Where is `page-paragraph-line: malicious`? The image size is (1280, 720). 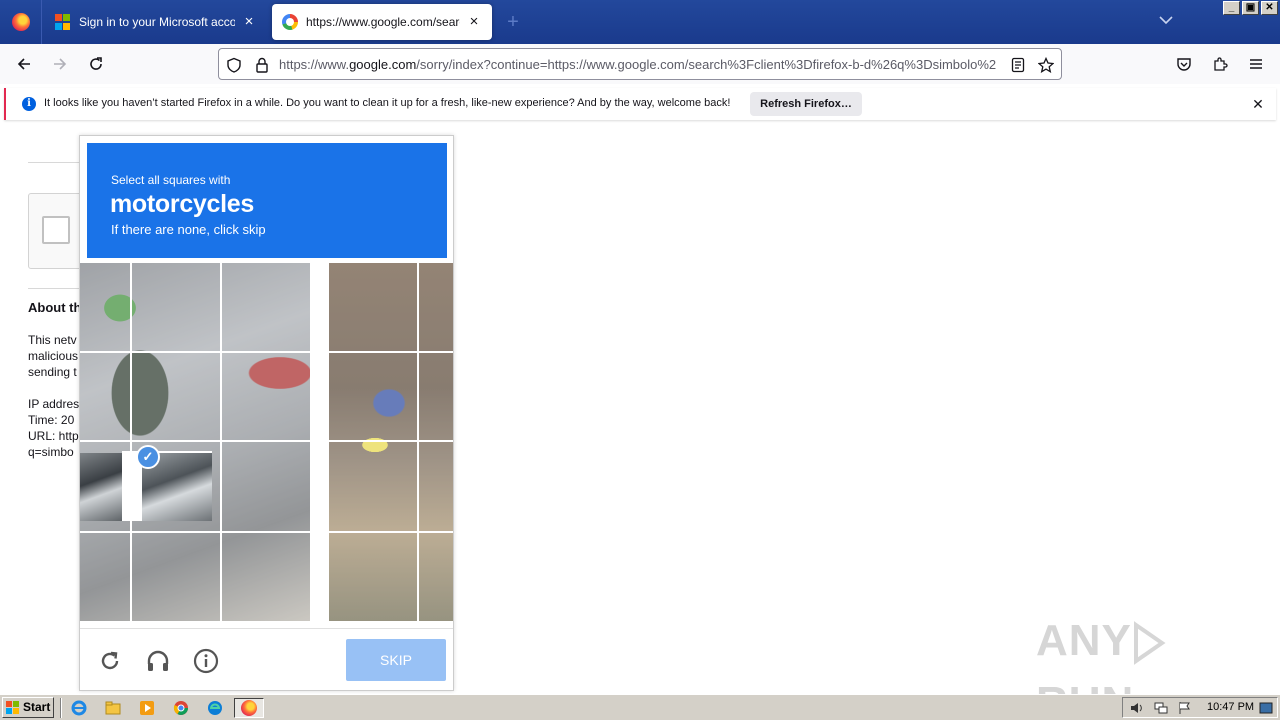
page-paragraph-line: malicious is located at coordinates (53, 356).